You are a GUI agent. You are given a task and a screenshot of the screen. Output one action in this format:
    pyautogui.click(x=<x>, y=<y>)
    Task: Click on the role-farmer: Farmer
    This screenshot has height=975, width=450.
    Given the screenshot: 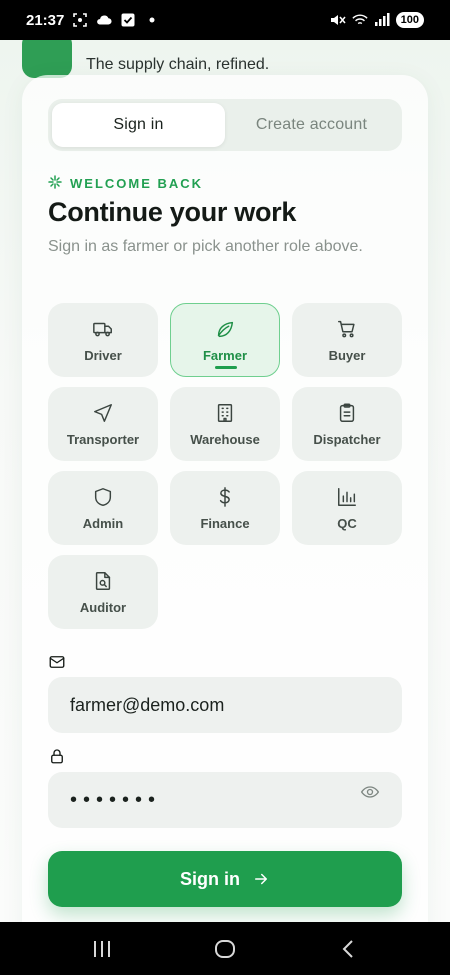 What is the action you would take?
    pyautogui.click(x=225, y=340)
    